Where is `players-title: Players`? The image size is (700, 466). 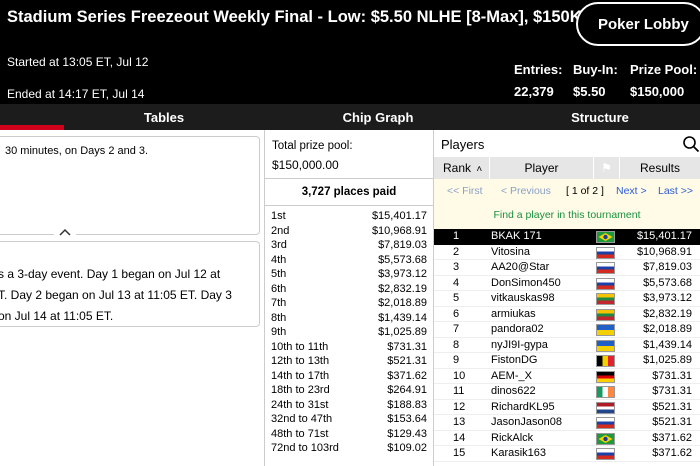
players-title: Players is located at coordinates (463, 144).